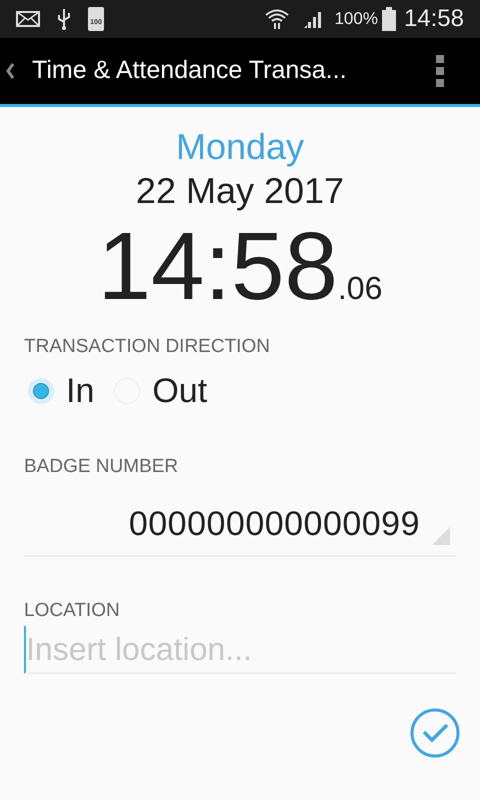 Image resolution: width=480 pixels, height=800 pixels. I want to click on date: 22 May 2017, so click(240, 191).